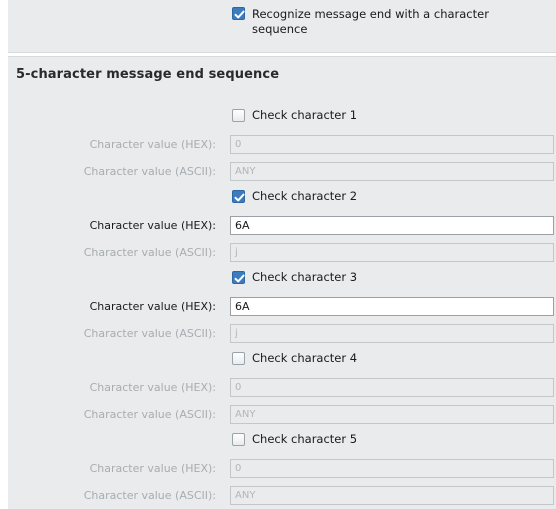  What do you see at coordinates (152, 225) in the screenshot?
I see `character-2-hex-label: Character value (HEX):` at bounding box center [152, 225].